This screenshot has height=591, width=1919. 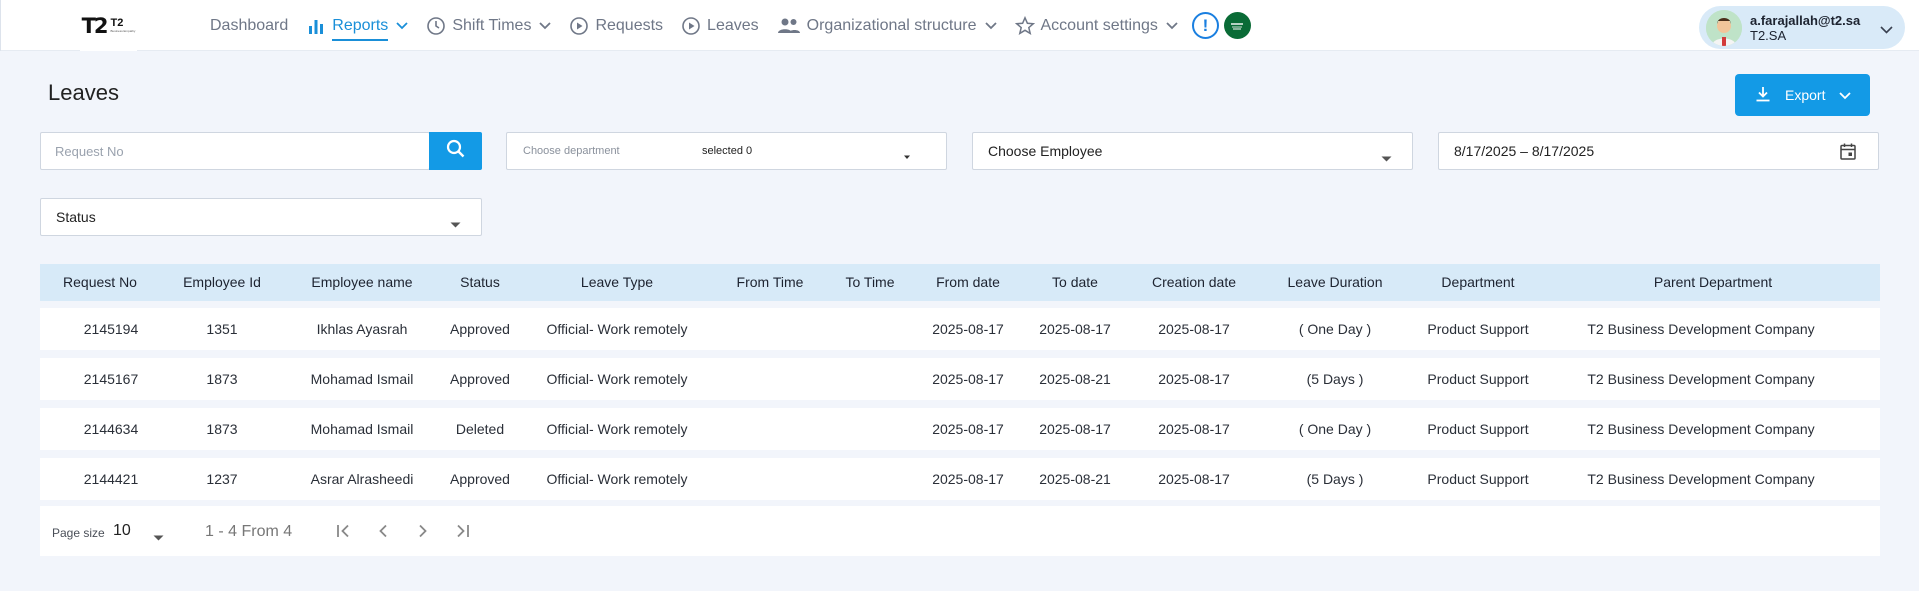 I want to click on nav-requests: Requests, so click(x=616, y=25).